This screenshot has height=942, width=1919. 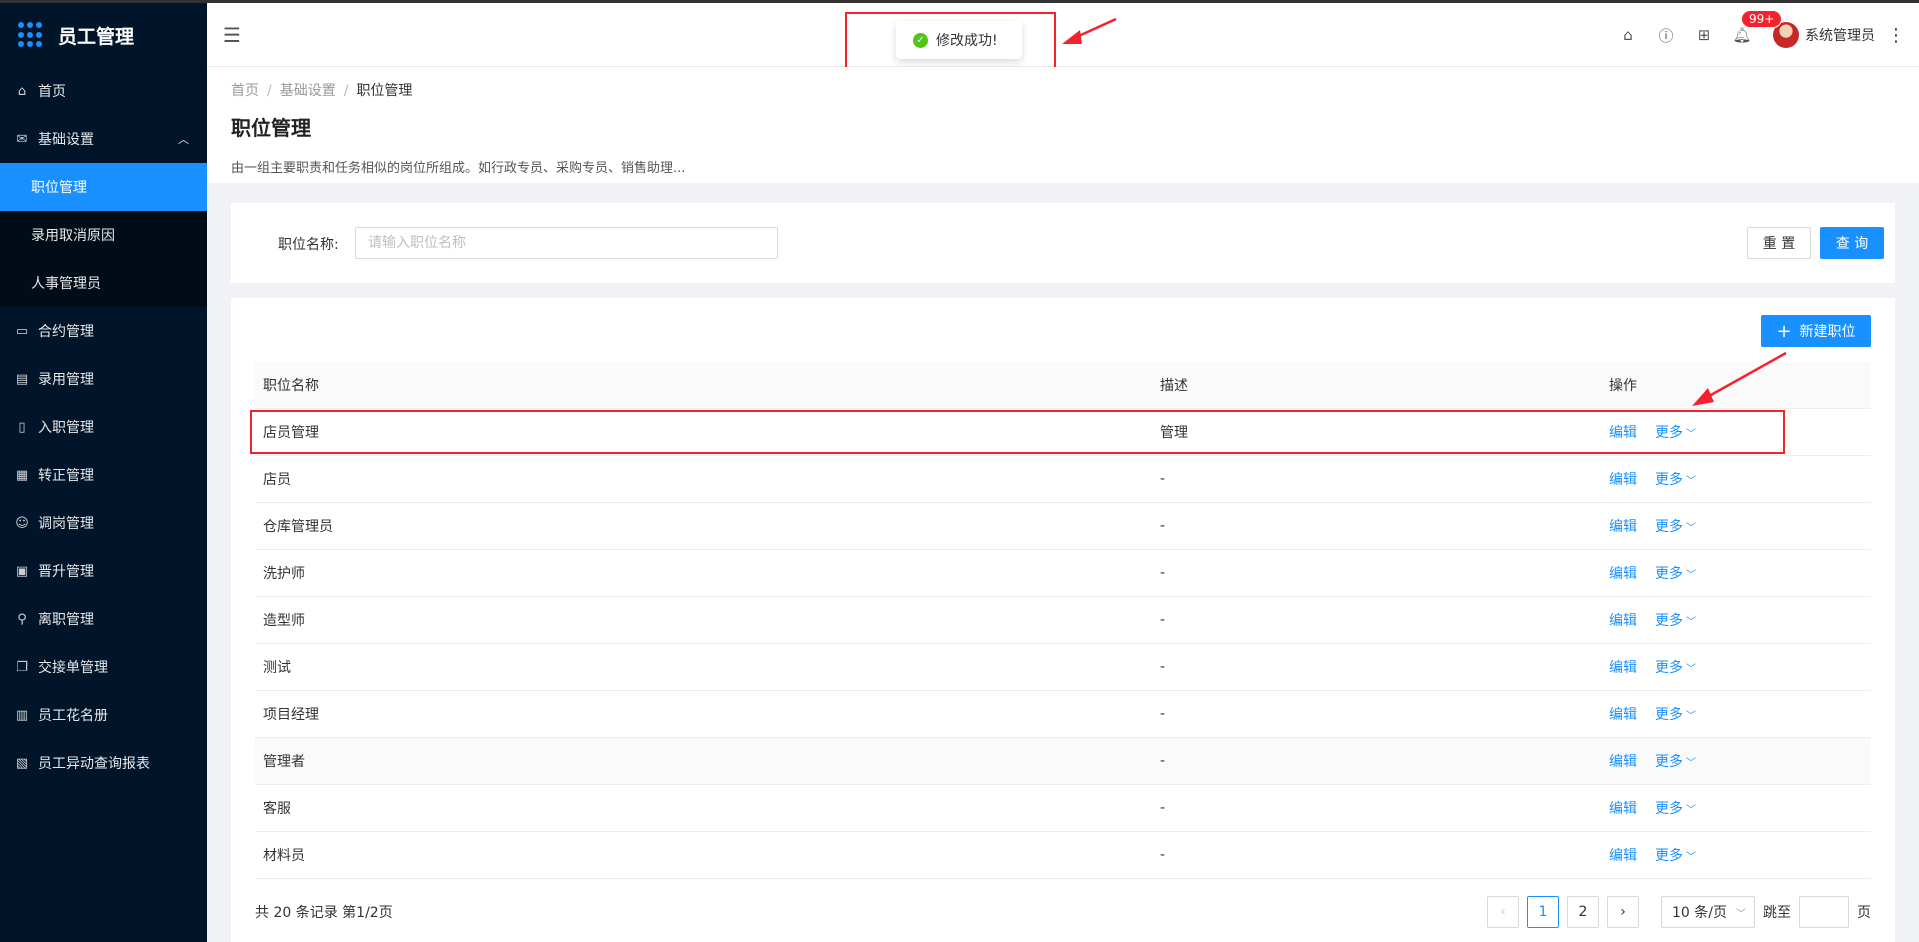 What do you see at coordinates (1896, 35) in the screenshot?
I see `more-vertical-icon: ⋮` at bounding box center [1896, 35].